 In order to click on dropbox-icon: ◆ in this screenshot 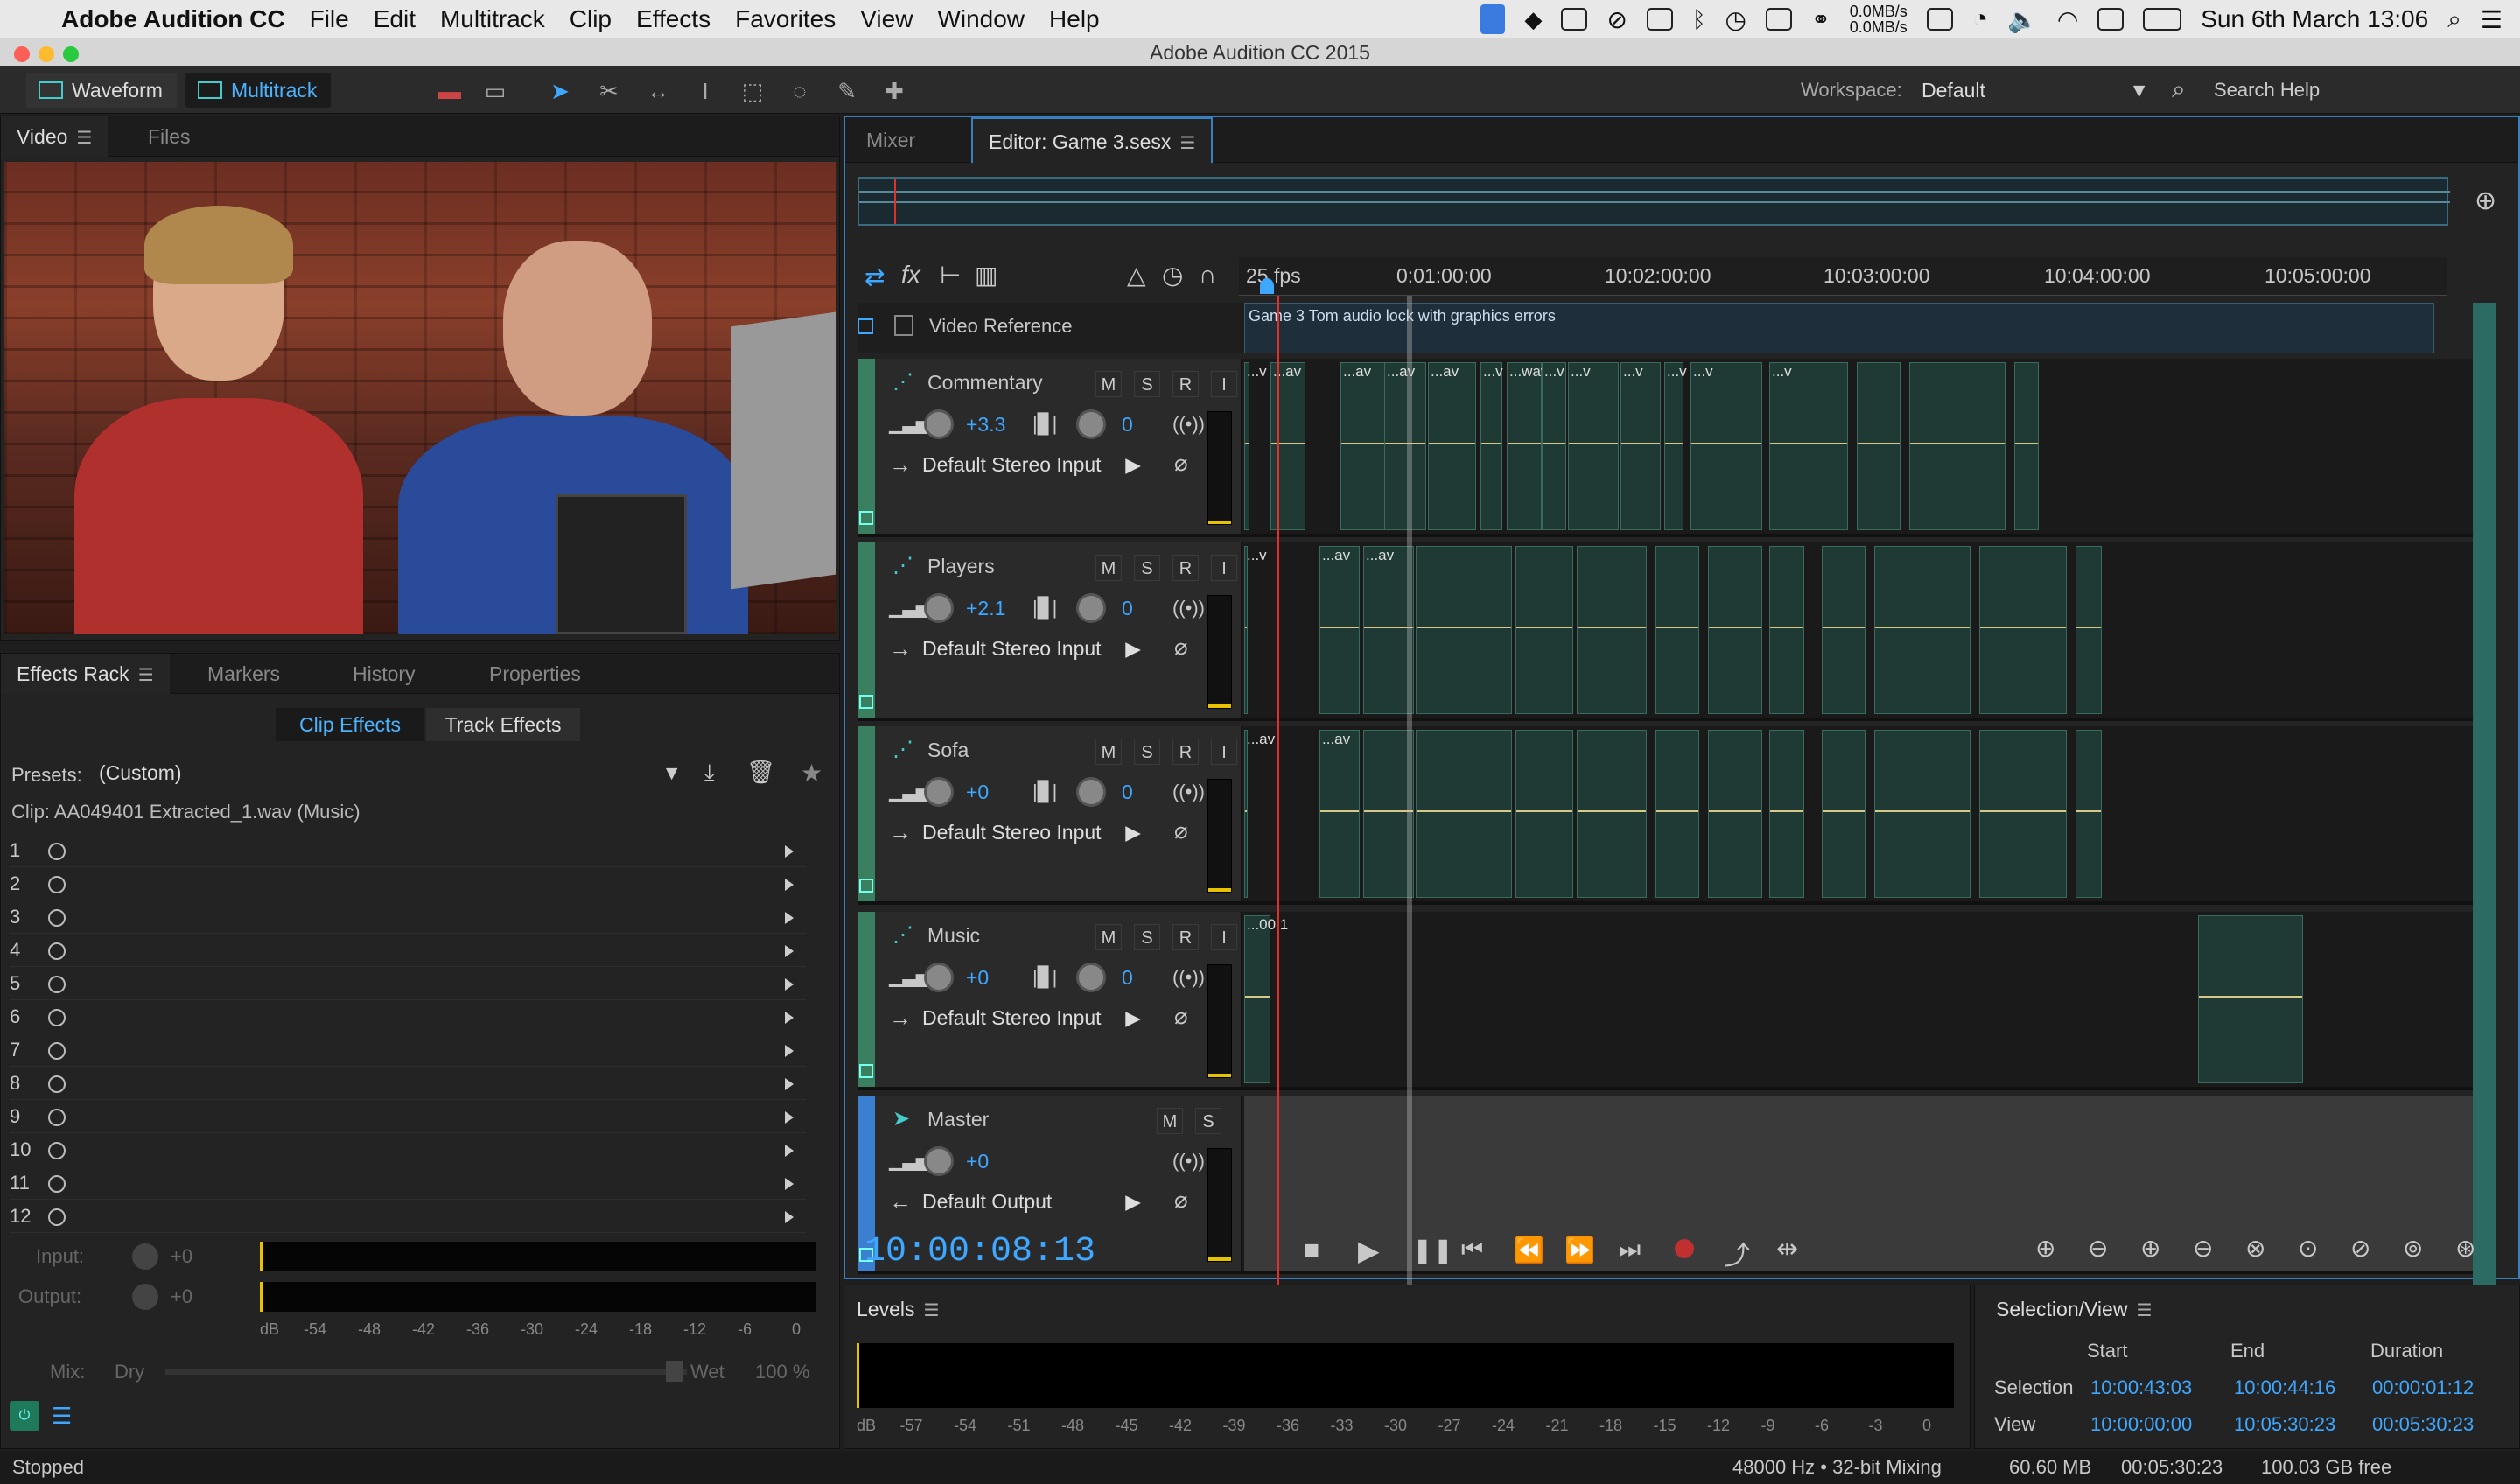, I will do `click(1533, 19)`.